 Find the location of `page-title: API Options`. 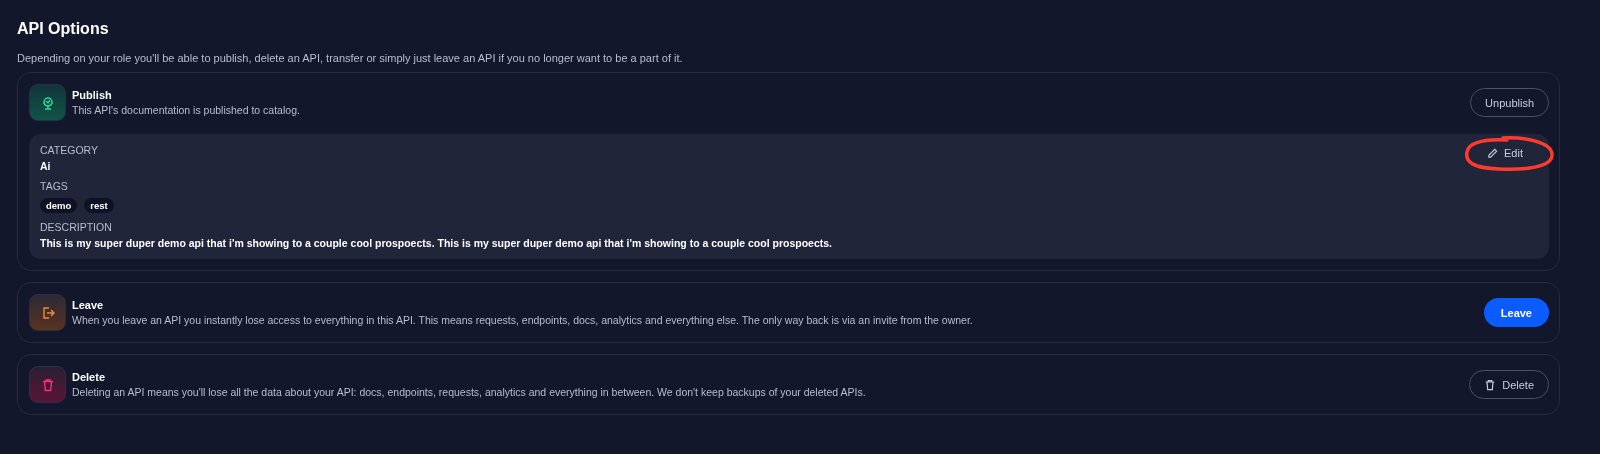

page-title: API Options is located at coordinates (63, 29).